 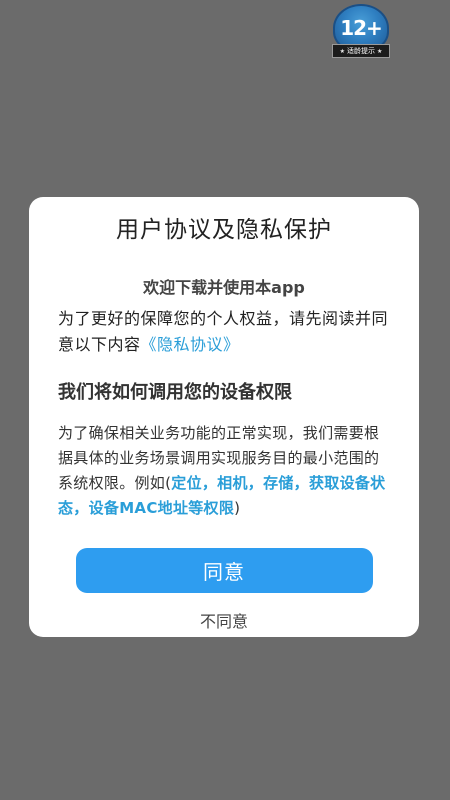 I want to click on age-rating-badge: 12+ ★ 适龄提示 ★, so click(x=361, y=33).